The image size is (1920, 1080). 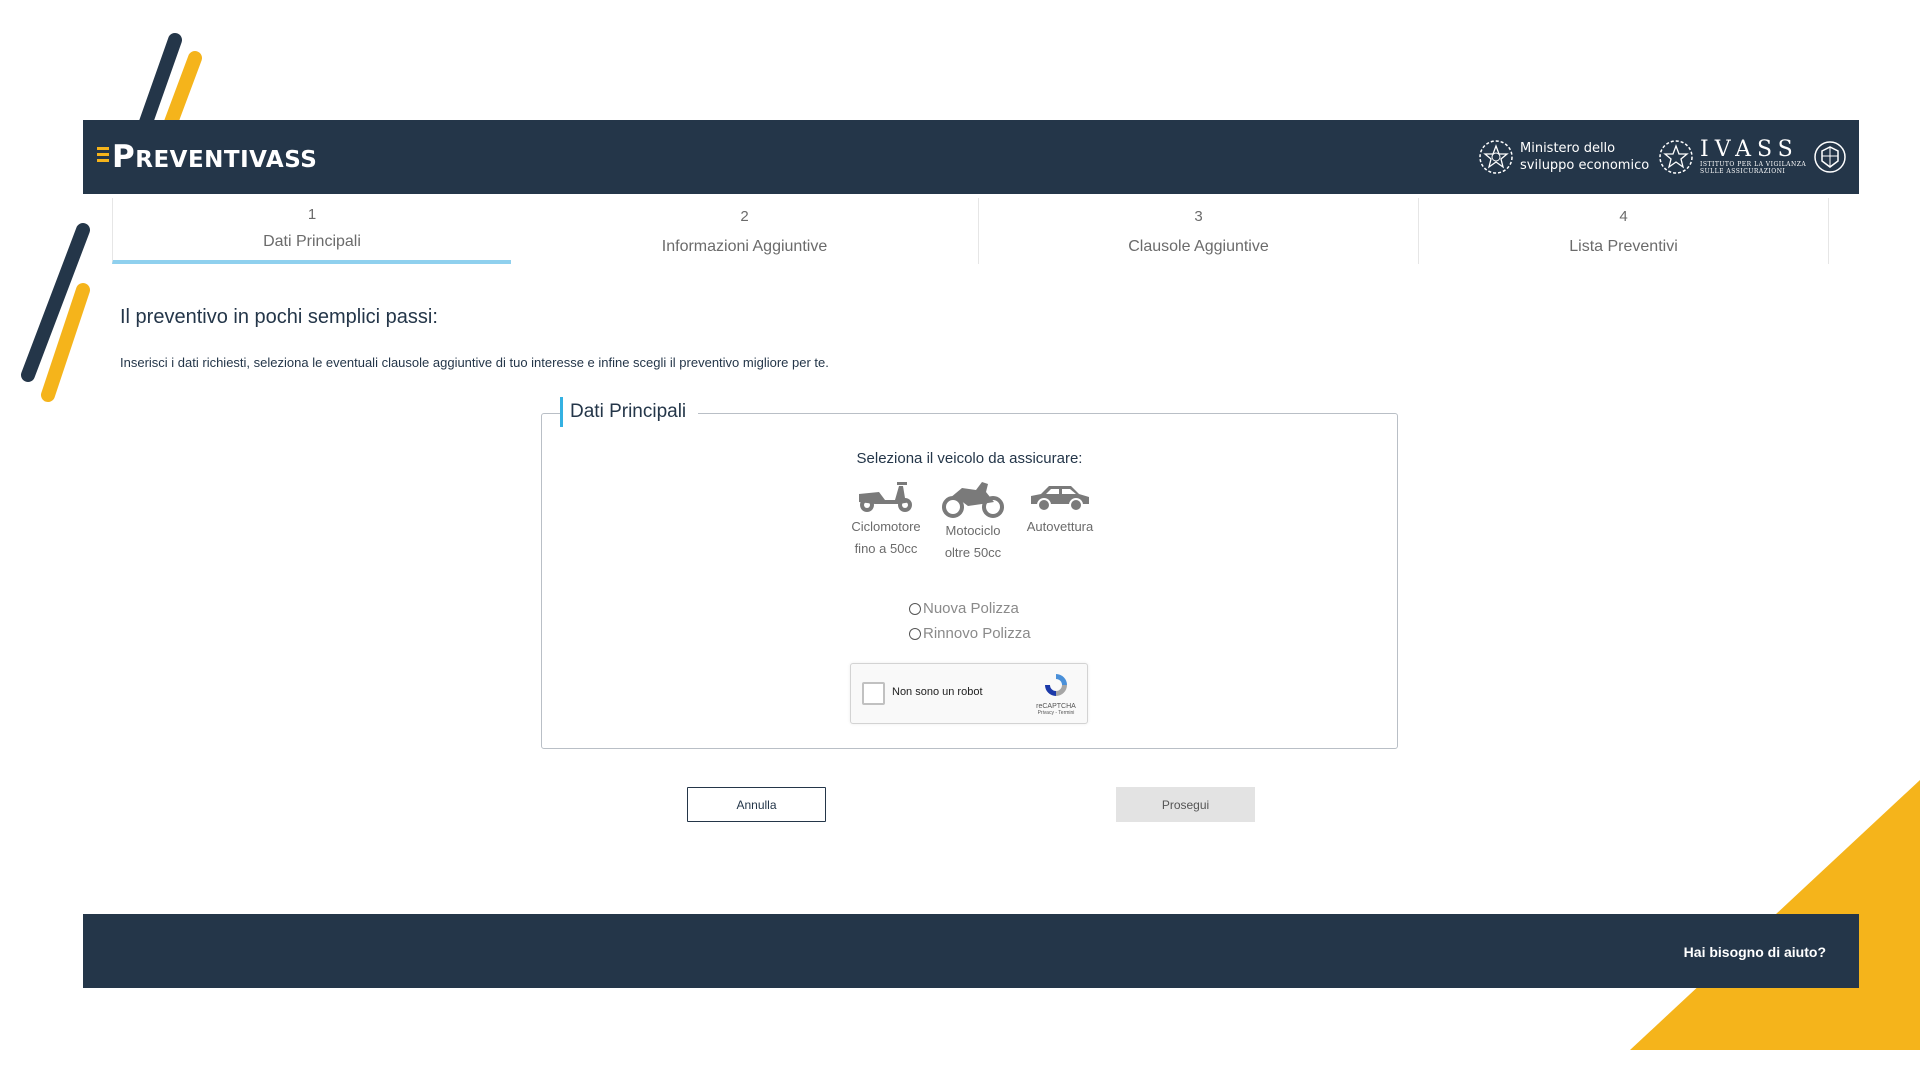 I want to click on step-informazioni-aggiuntive: 2 Informazioni Aggiuntive, so click(x=745, y=231).